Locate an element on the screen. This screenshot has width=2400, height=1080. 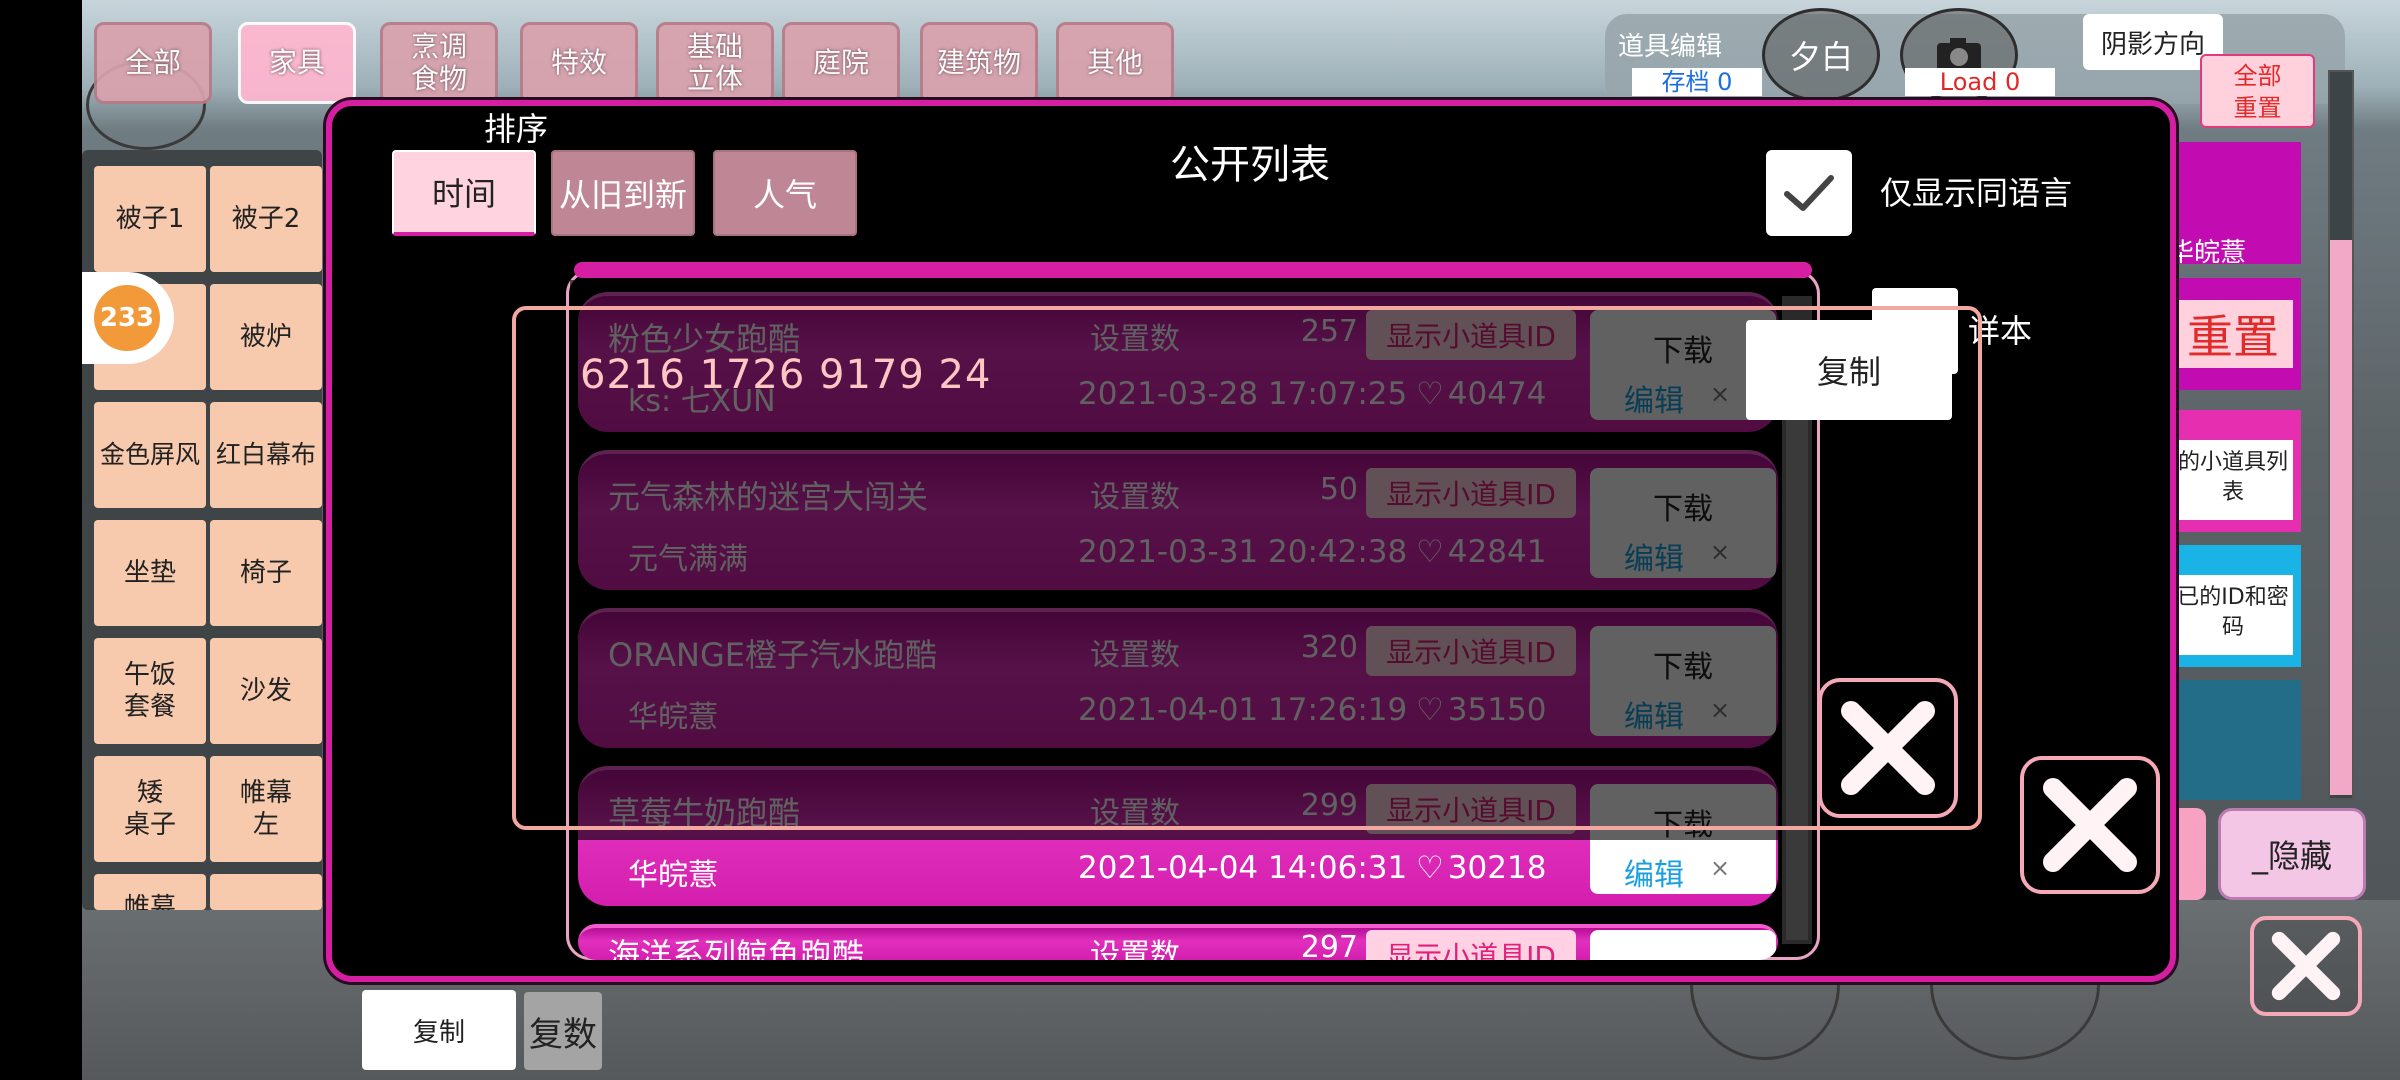
hide-button: _隐藏 is located at coordinates (2292, 854).